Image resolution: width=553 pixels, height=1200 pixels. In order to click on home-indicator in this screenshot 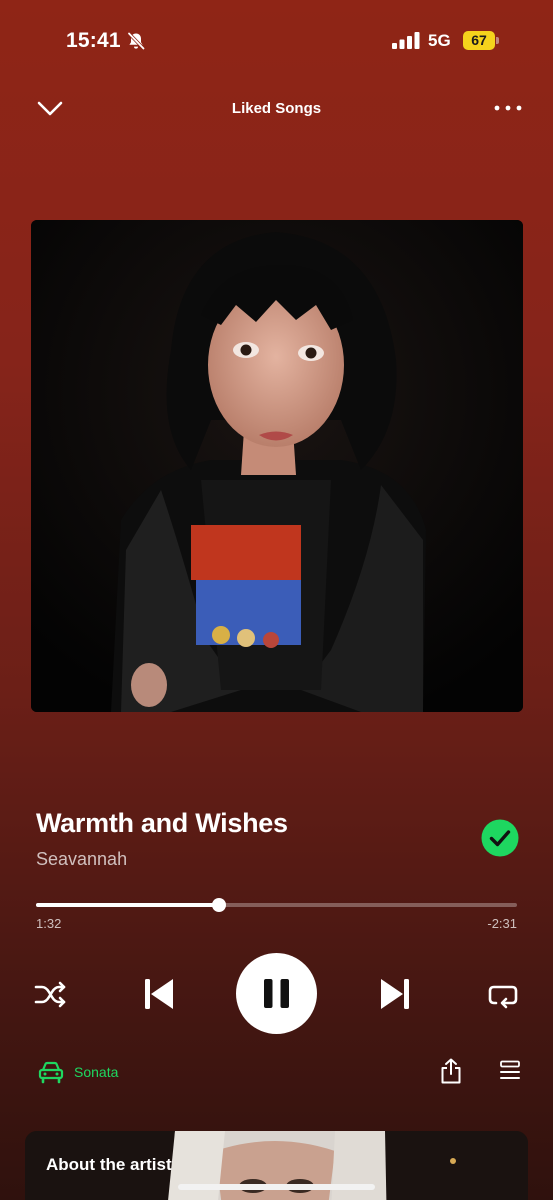, I will do `click(276, 1187)`.